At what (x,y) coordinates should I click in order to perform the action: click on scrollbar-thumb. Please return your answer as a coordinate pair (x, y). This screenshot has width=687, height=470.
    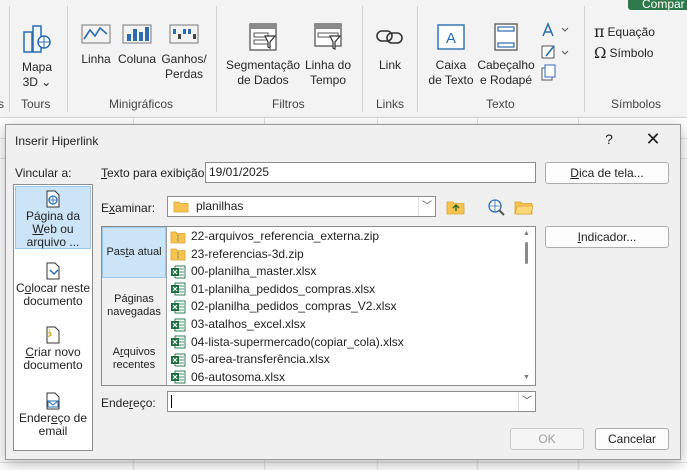
    Looking at the image, I should click on (526, 253).